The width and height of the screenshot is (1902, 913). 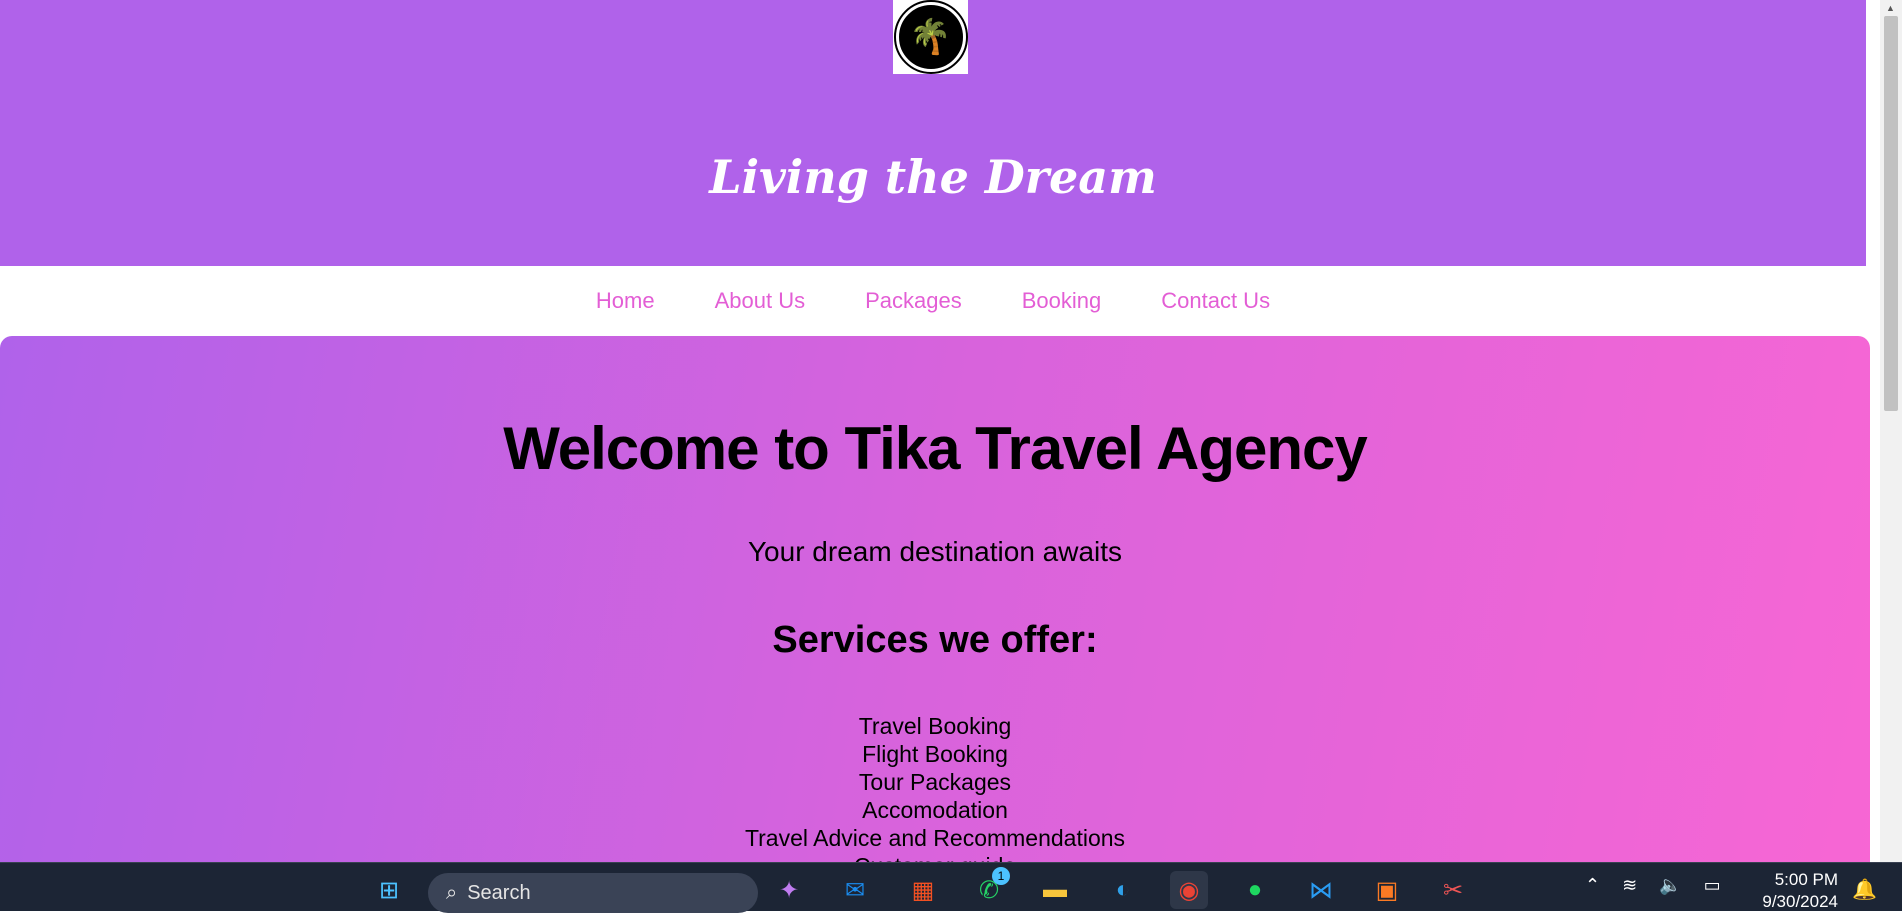 What do you see at coordinates (1189, 890) in the screenshot?
I see `chrome-icon: ◉` at bounding box center [1189, 890].